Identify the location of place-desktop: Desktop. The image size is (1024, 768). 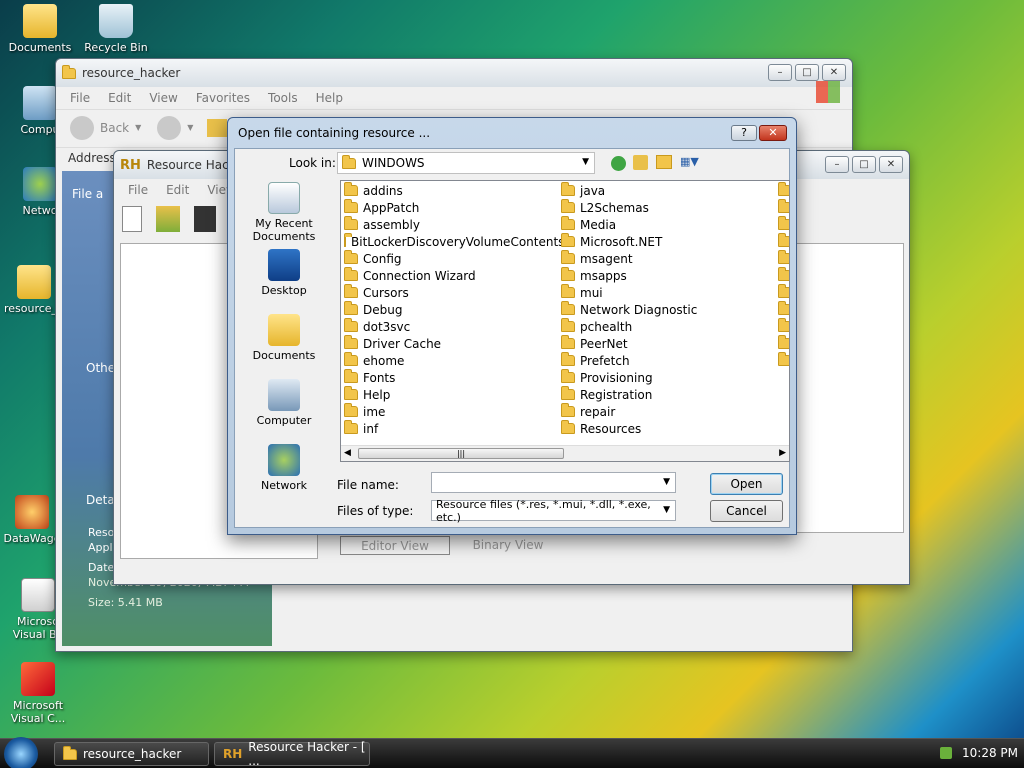
(284, 273).